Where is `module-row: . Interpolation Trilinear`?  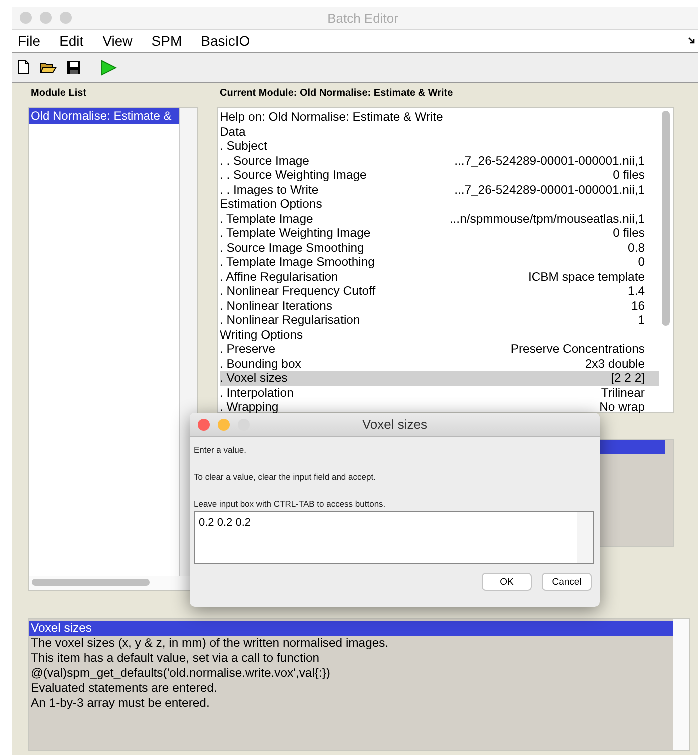
module-row: . Interpolation Trilinear is located at coordinates (439, 393).